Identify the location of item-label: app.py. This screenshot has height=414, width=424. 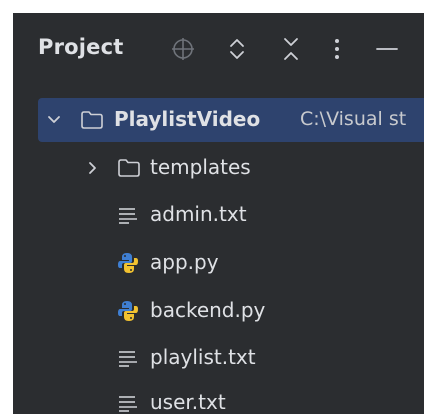
(184, 262).